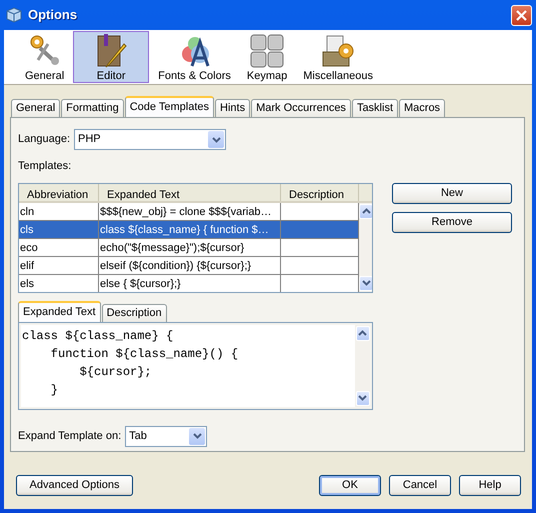 Image resolution: width=536 pixels, height=513 pixels. Describe the element at coordinates (59, 311) in the screenshot. I see `tab: Expanded Text` at that location.